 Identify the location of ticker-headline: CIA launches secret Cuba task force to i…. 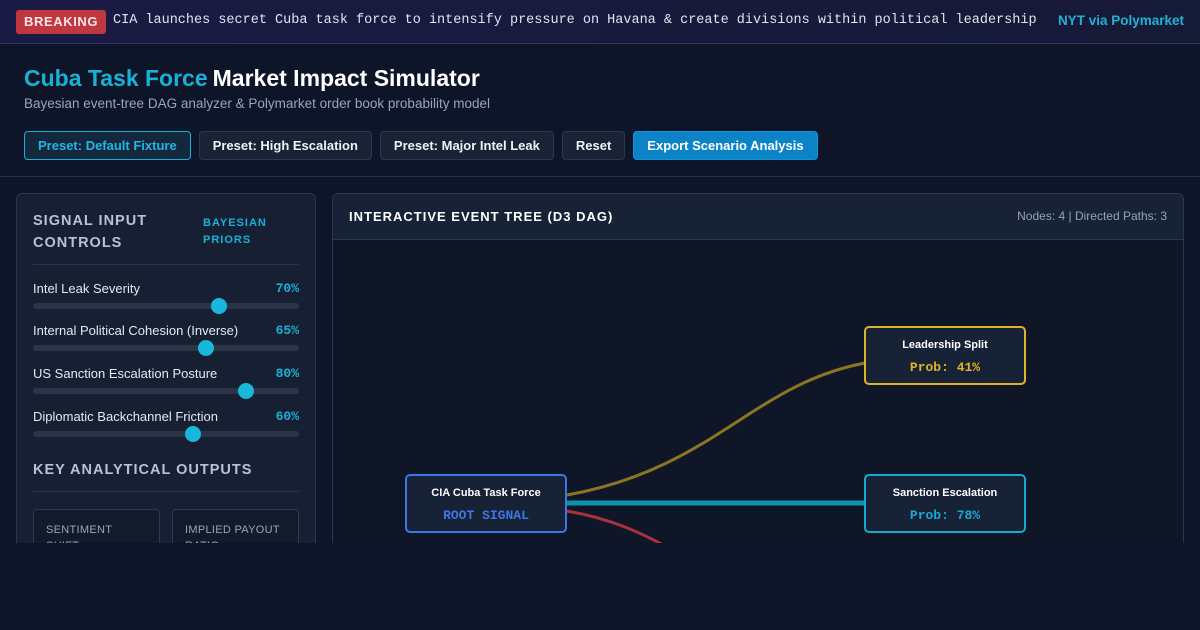
(578, 20).